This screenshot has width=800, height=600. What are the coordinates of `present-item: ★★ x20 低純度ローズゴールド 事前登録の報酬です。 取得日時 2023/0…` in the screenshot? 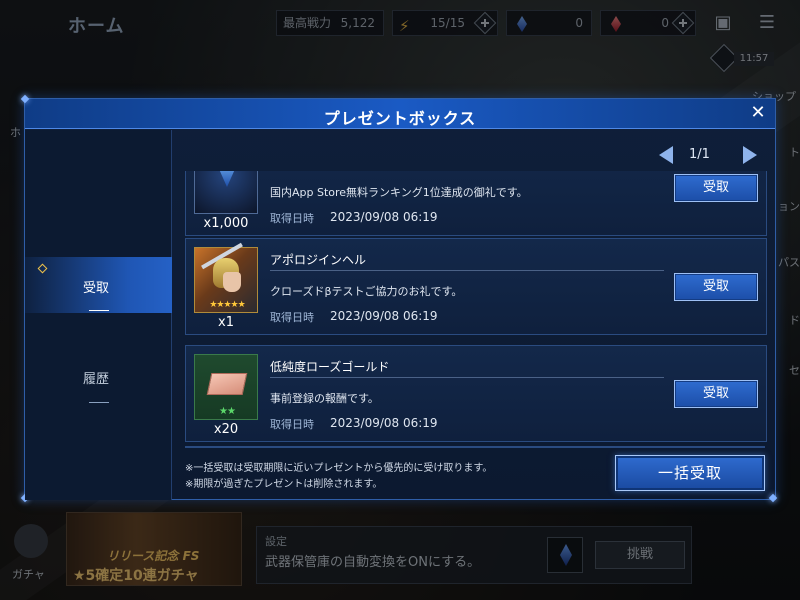 It's located at (476, 393).